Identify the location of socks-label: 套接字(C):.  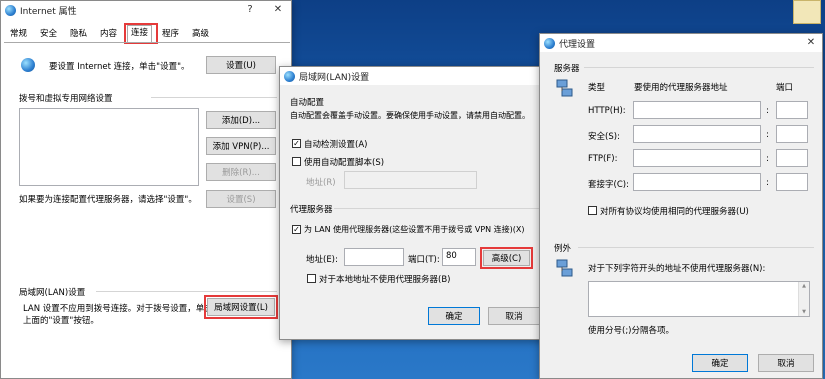
(608, 185).